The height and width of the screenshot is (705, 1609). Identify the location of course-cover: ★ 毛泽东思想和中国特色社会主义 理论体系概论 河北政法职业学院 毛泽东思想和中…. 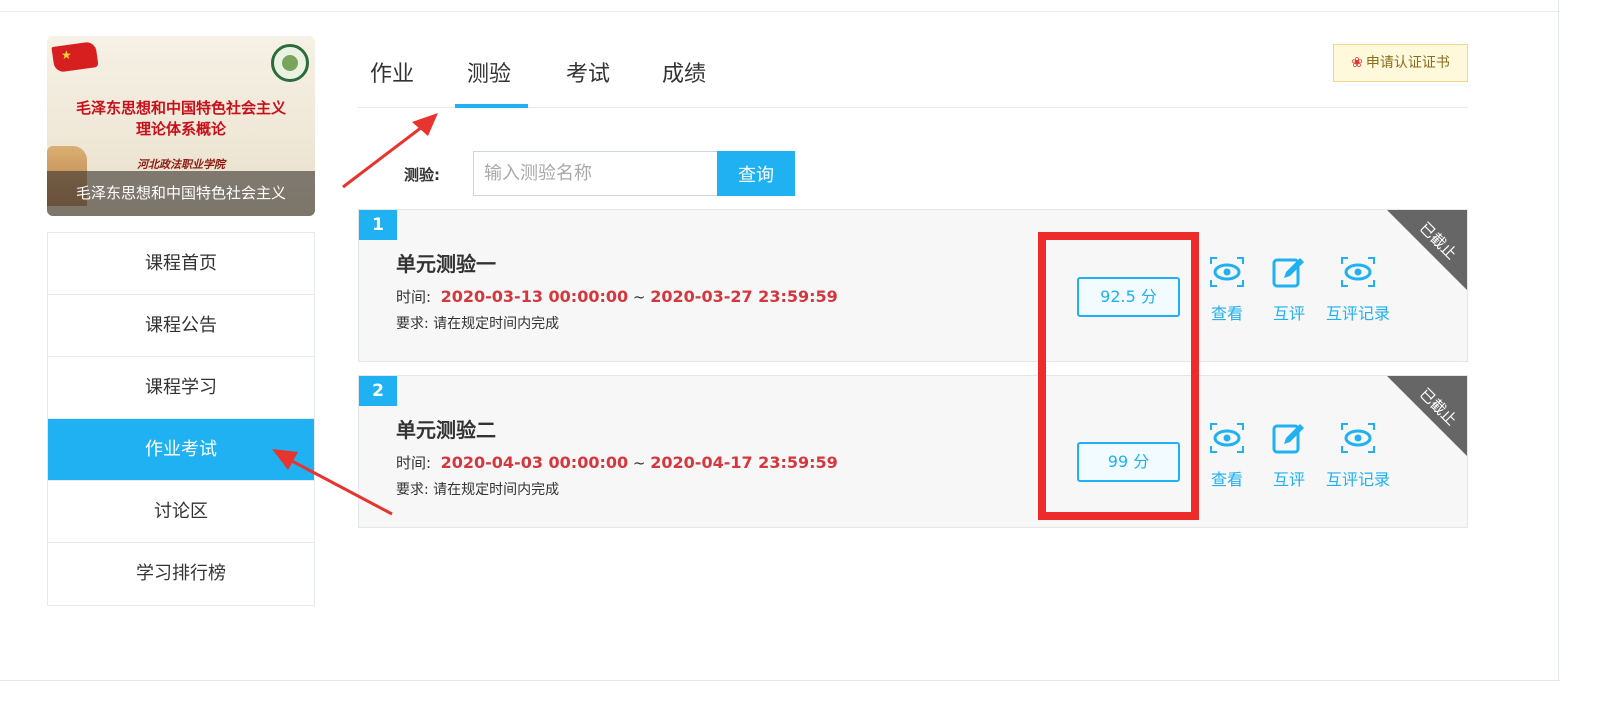
(181, 126).